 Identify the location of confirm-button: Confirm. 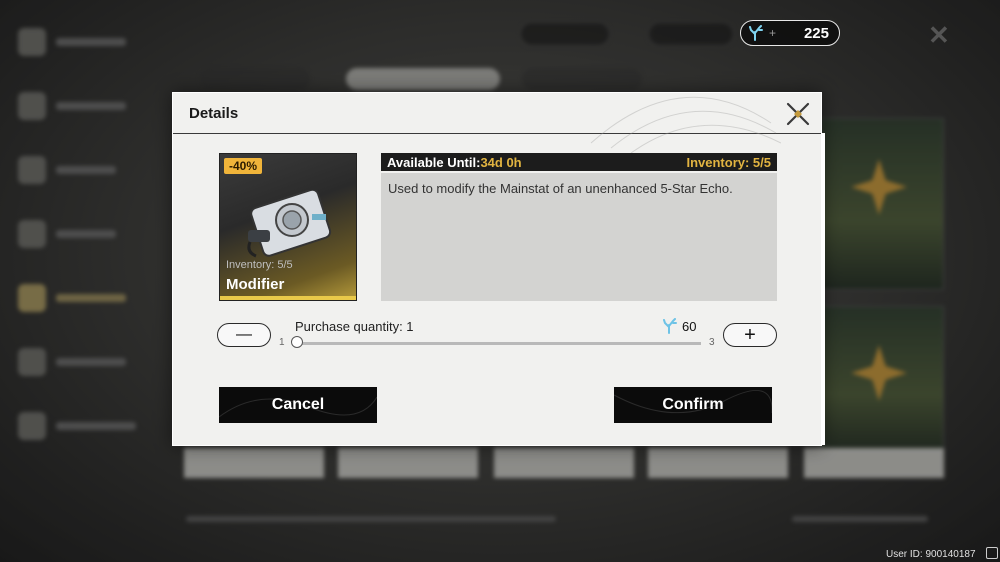
(693, 405).